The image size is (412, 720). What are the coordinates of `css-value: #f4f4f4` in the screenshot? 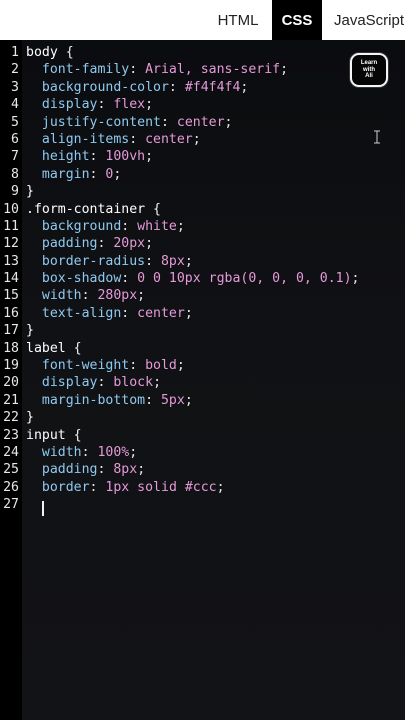 It's located at (208, 87).